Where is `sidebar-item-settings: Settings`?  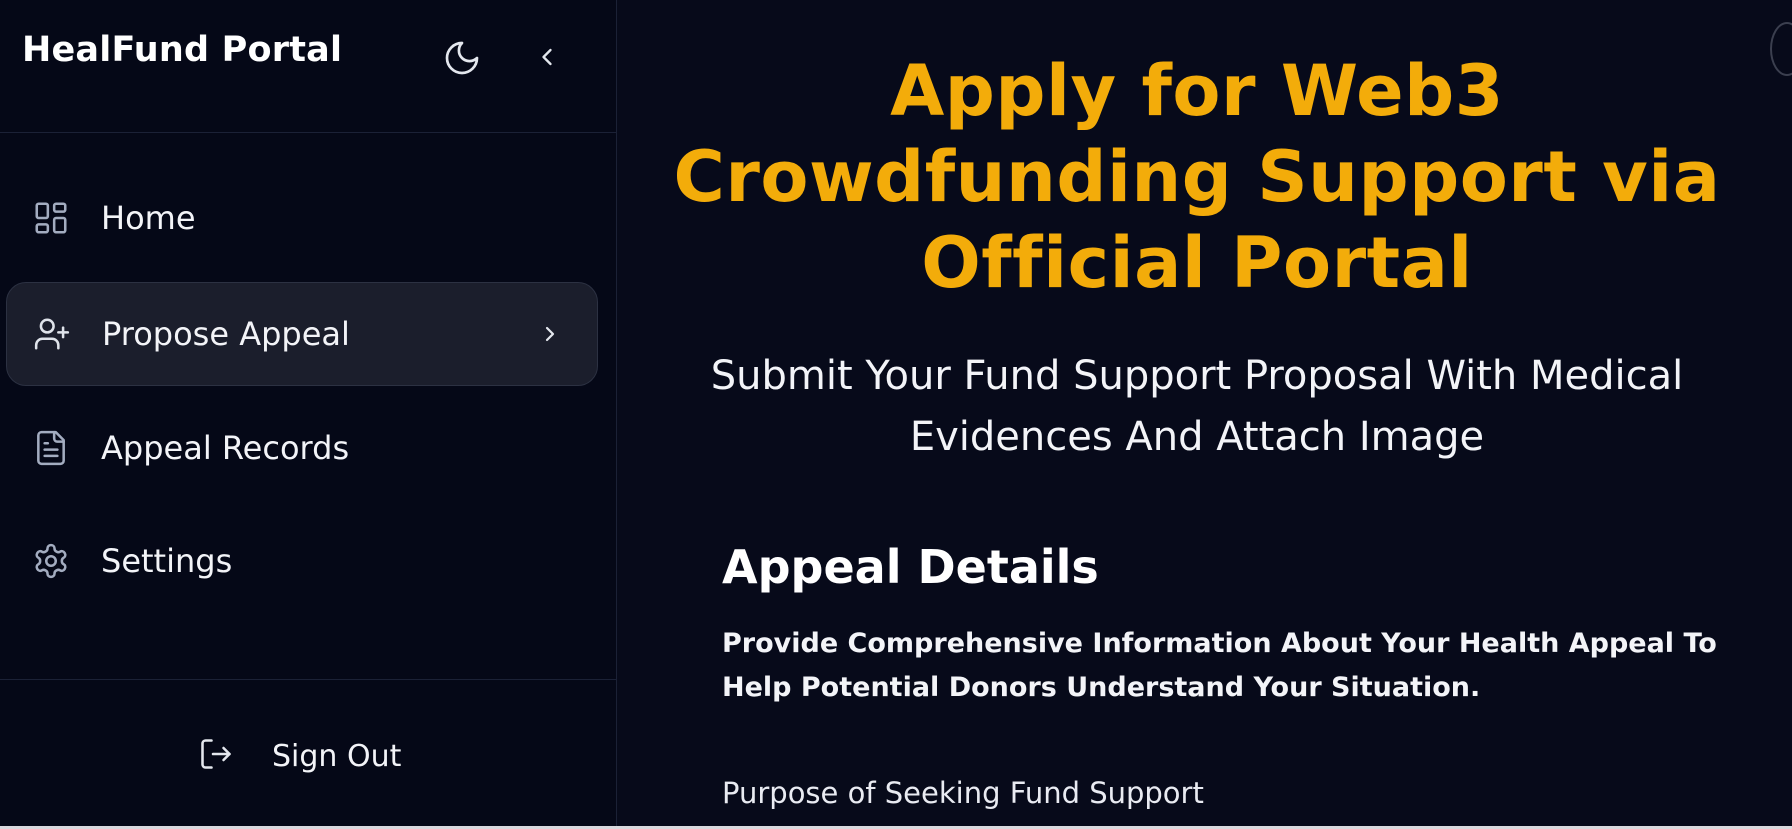 sidebar-item-settings: Settings is located at coordinates (302, 561).